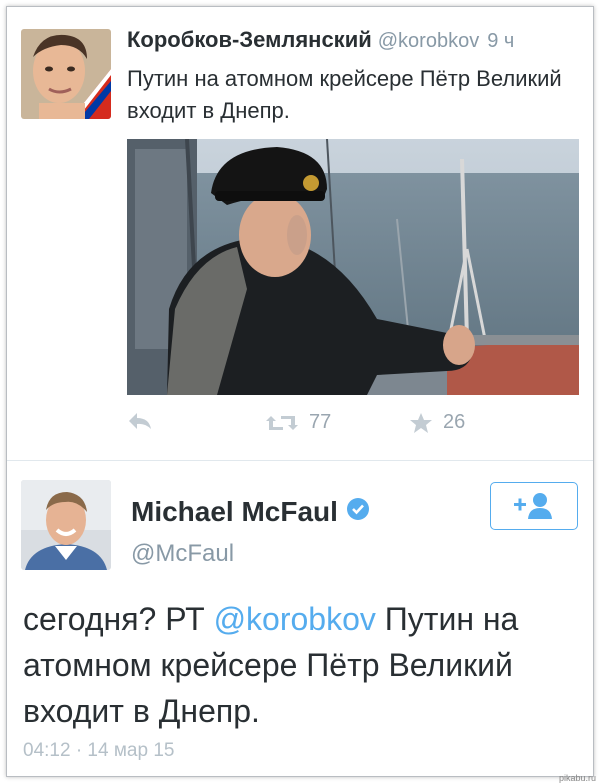 The image size is (600, 783). What do you see at coordinates (234, 512) in the screenshot?
I see `author-name: Michael McFaul` at bounding box center [234, 512].